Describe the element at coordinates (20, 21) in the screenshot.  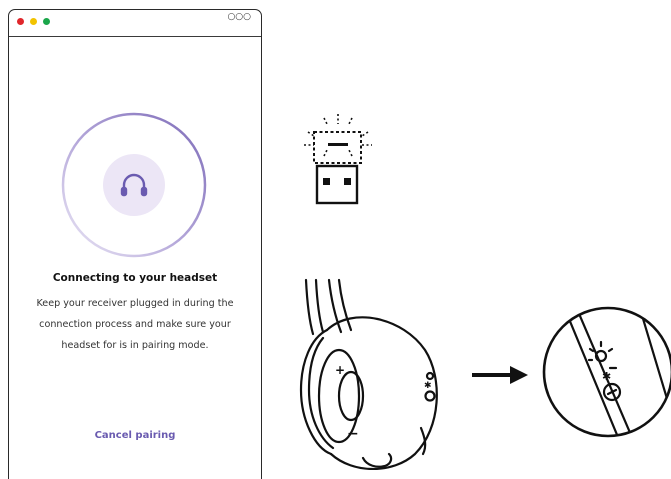
I see `close-window-button` at that location.